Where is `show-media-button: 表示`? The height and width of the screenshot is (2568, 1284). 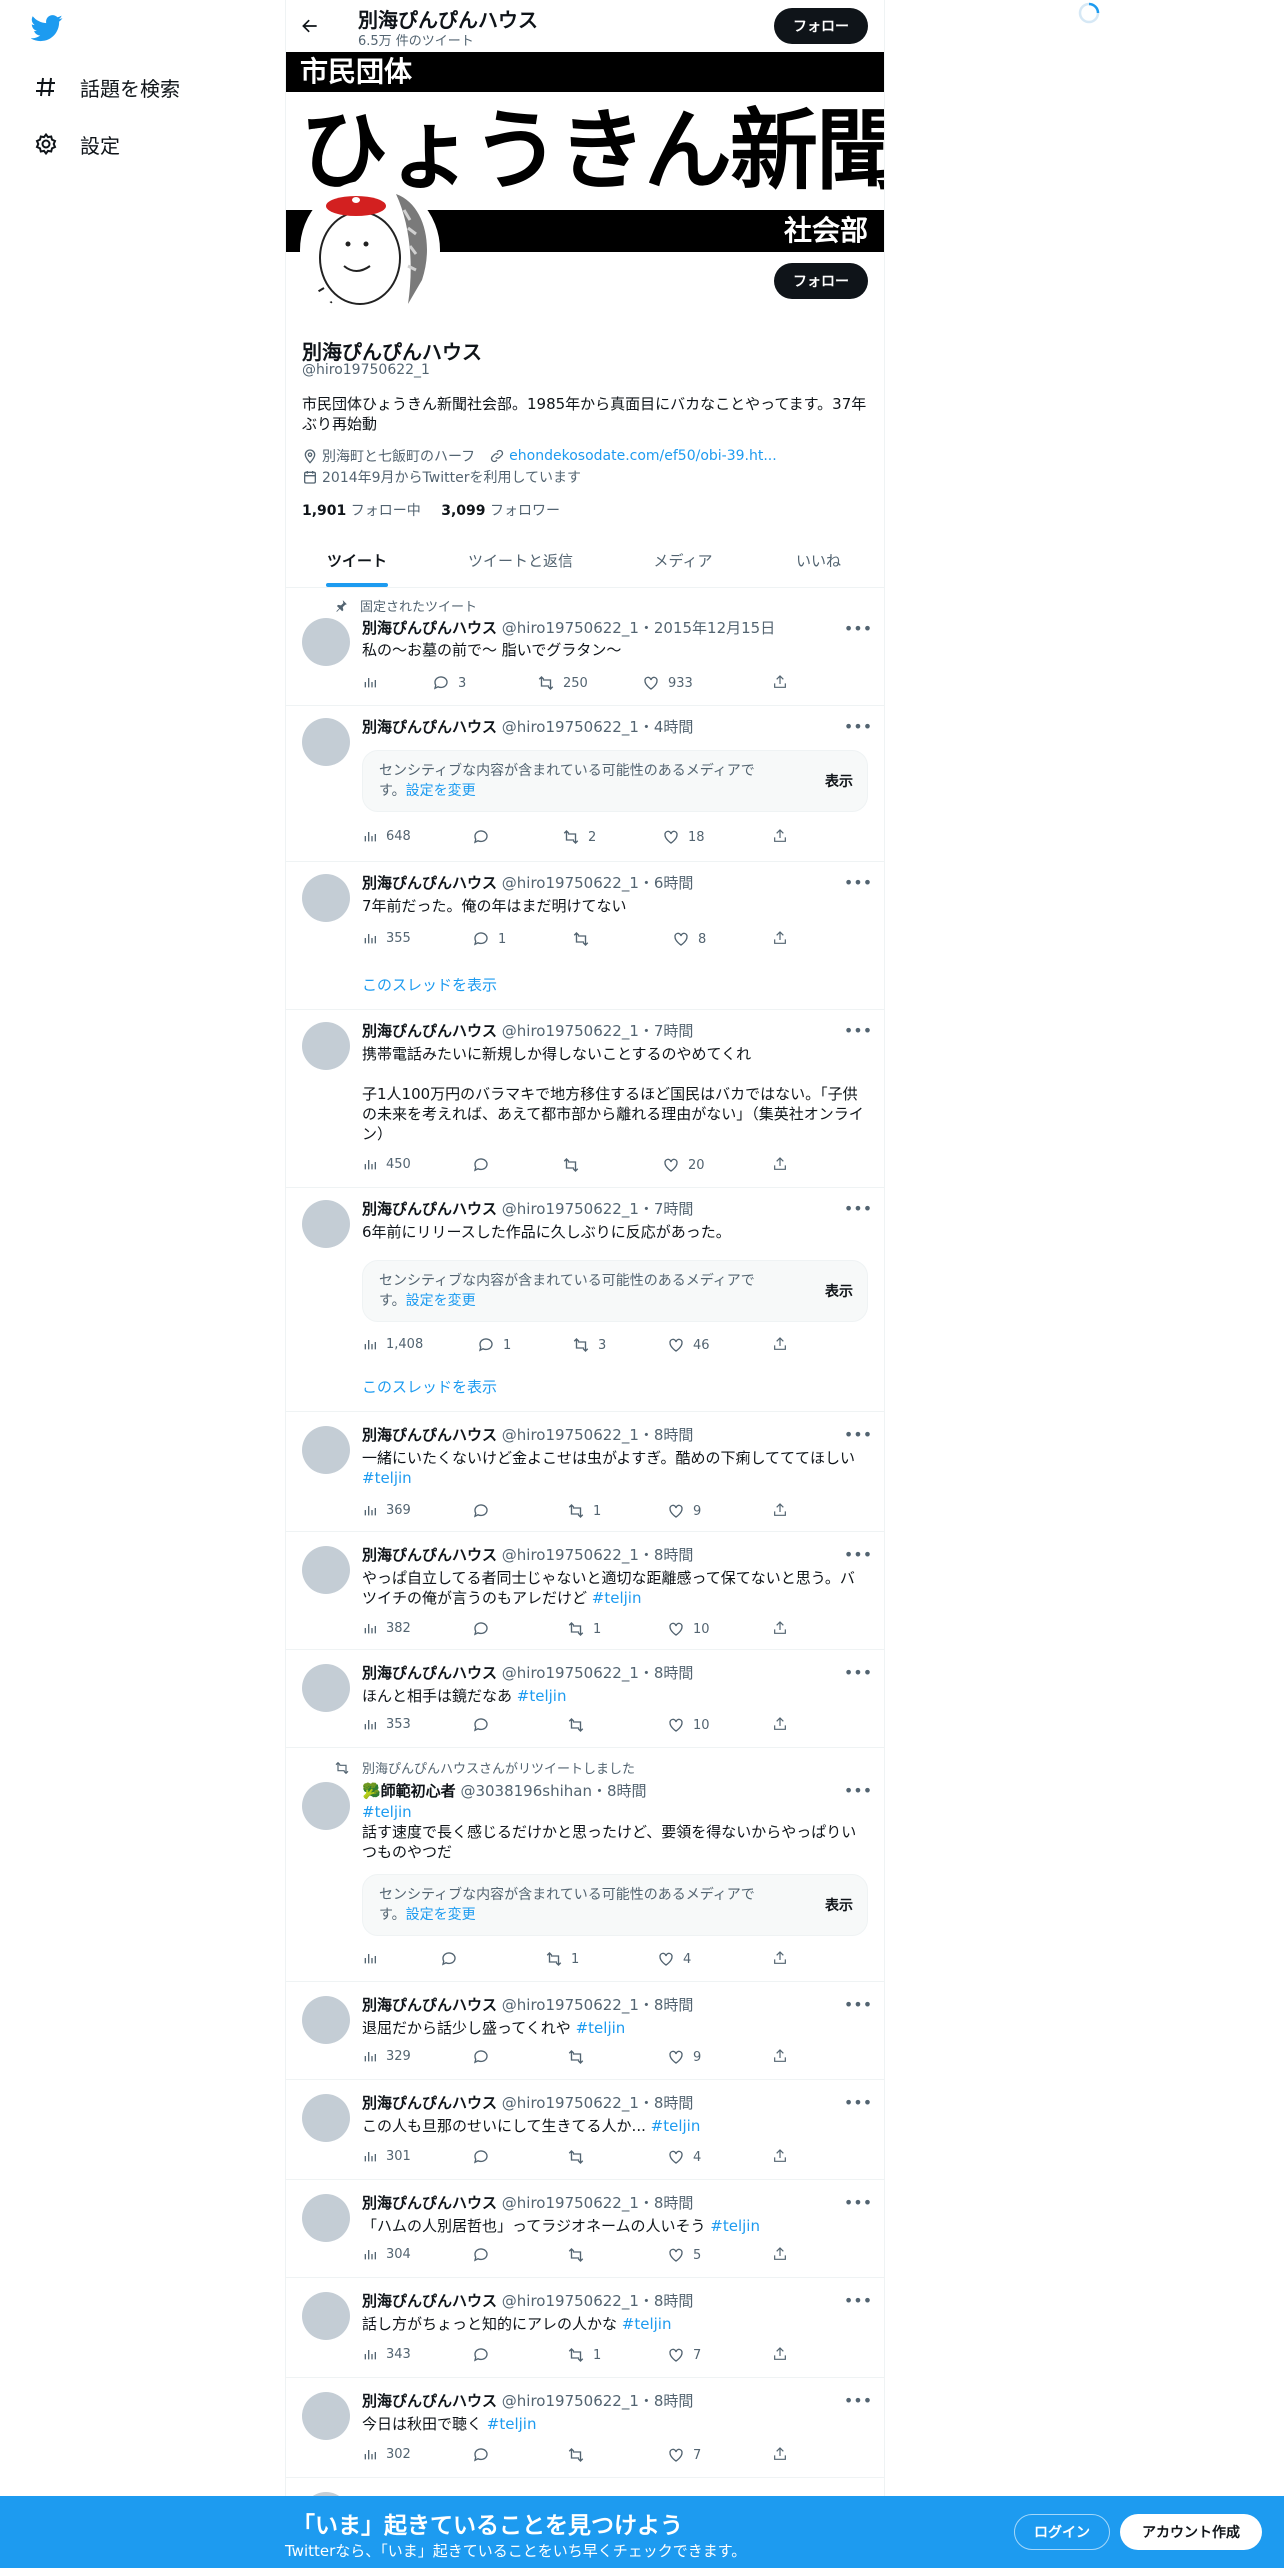
show-media-button: 表示 is located at coordinates (839, 1905).